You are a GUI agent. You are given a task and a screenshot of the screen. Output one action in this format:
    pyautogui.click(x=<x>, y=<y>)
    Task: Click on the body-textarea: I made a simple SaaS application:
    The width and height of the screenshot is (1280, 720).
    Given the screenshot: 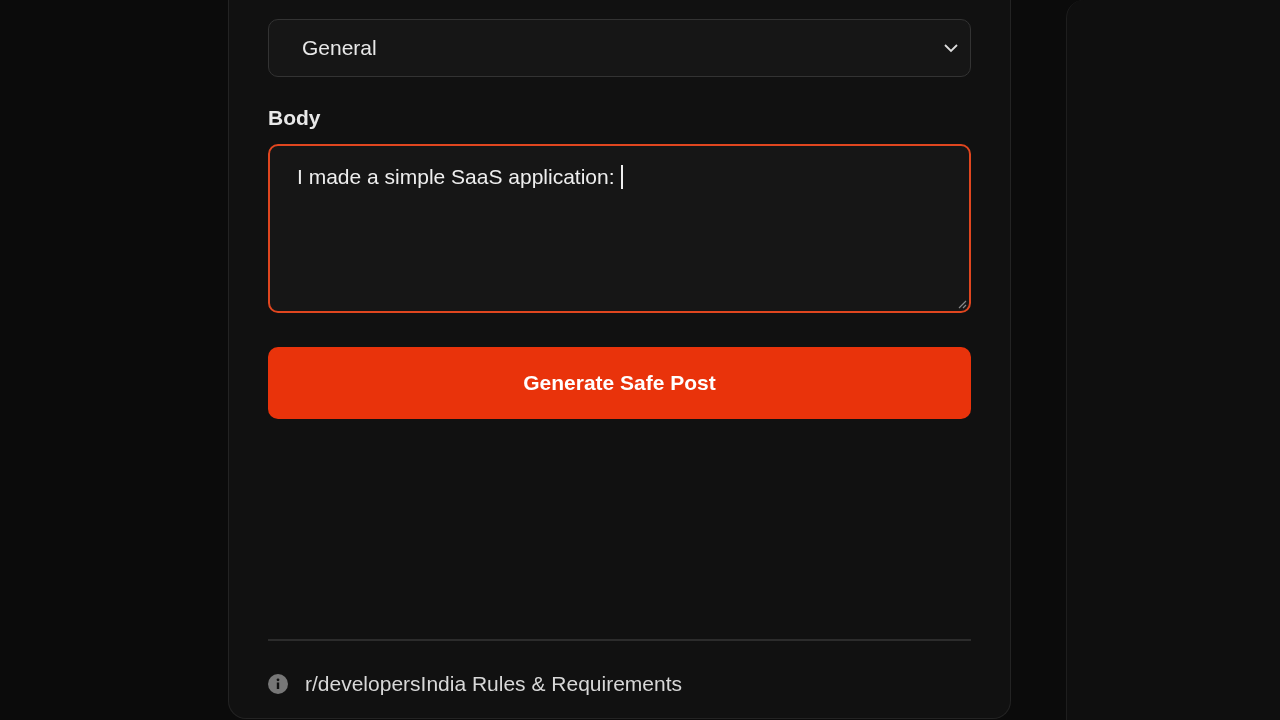 What is the action you would take?
    pyautogui.click(x=619, y=228)
    